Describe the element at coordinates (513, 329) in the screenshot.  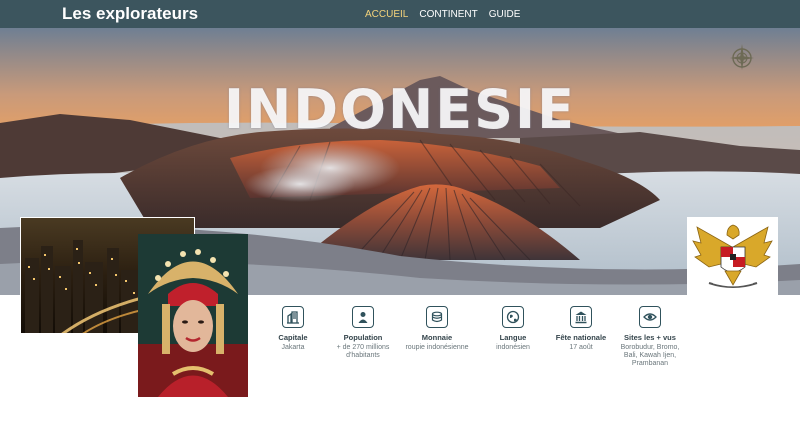
I see `fact-langue: Langue indonésien` at that location.